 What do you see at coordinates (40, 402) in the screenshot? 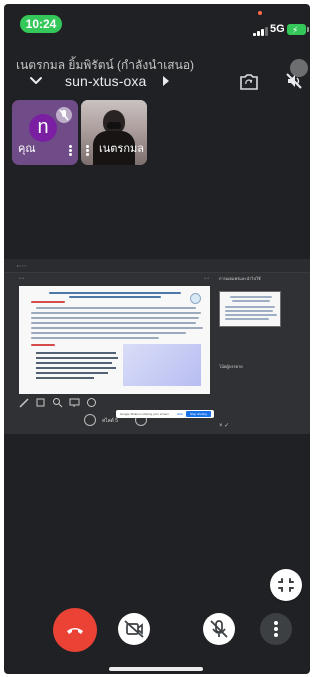
I see `copy-icon` at bounding box center [40, 402].